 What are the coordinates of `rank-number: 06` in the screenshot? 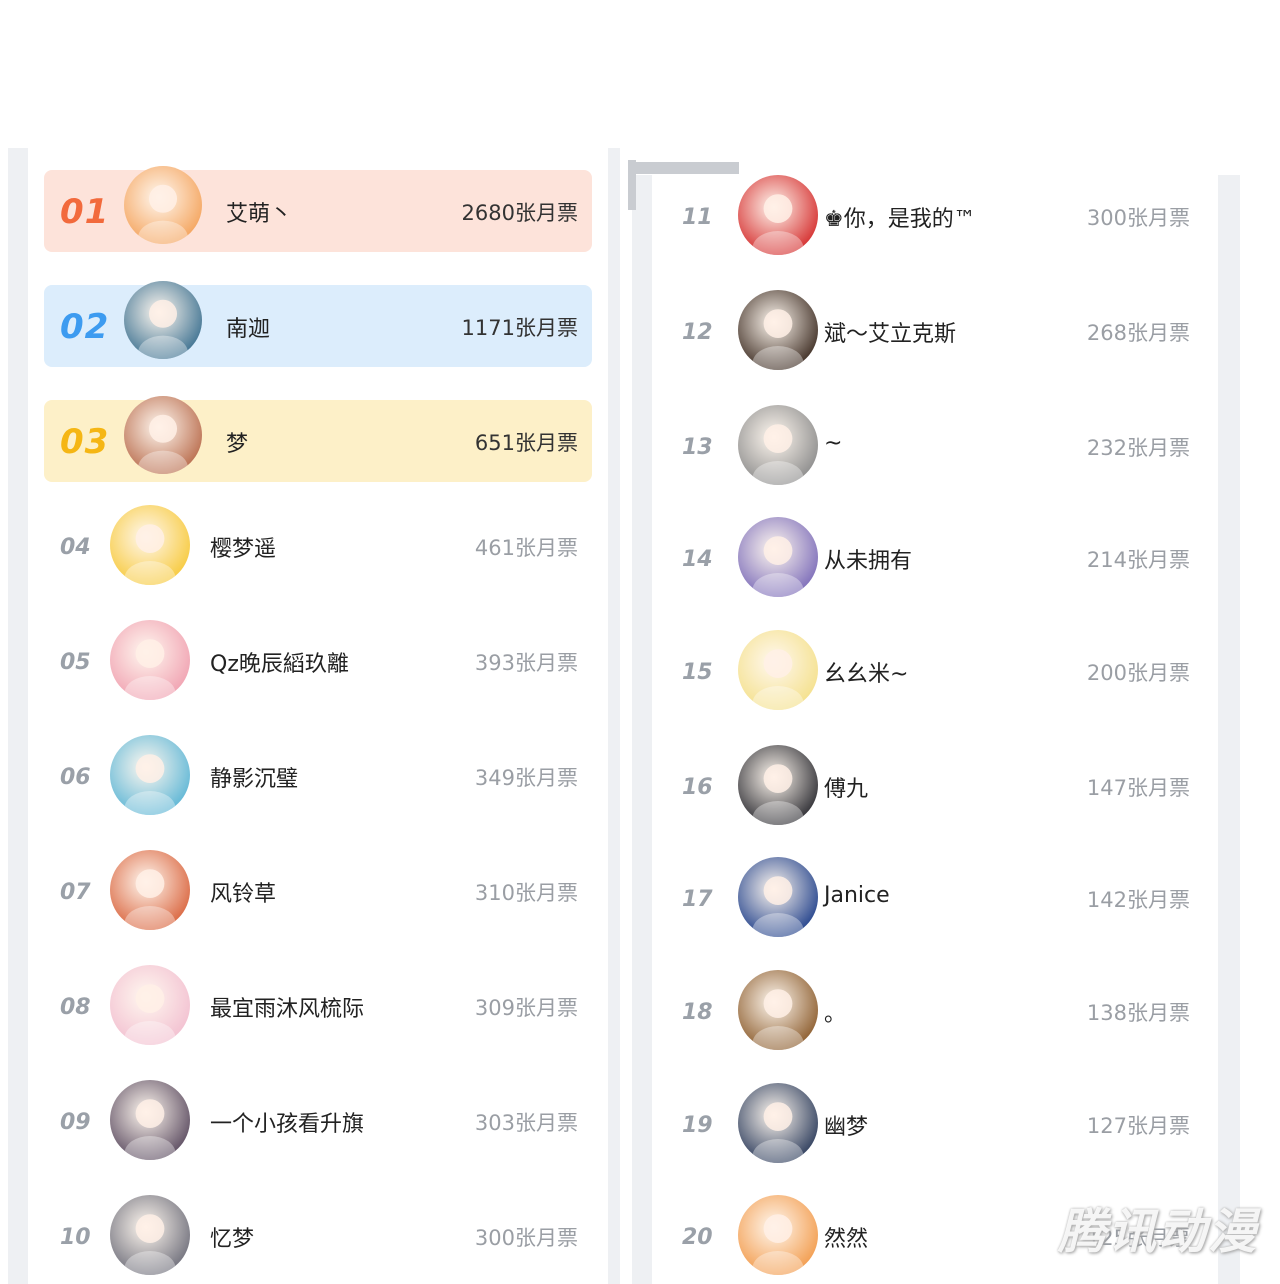 It's located at (75, 777).